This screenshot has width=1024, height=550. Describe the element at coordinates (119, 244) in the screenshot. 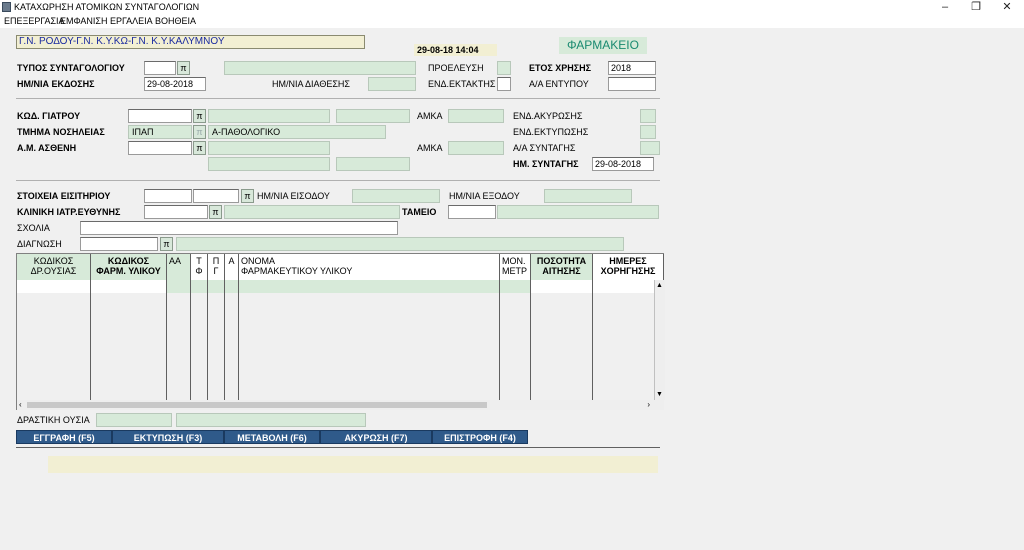

I see `diagnosi-input` at that location.